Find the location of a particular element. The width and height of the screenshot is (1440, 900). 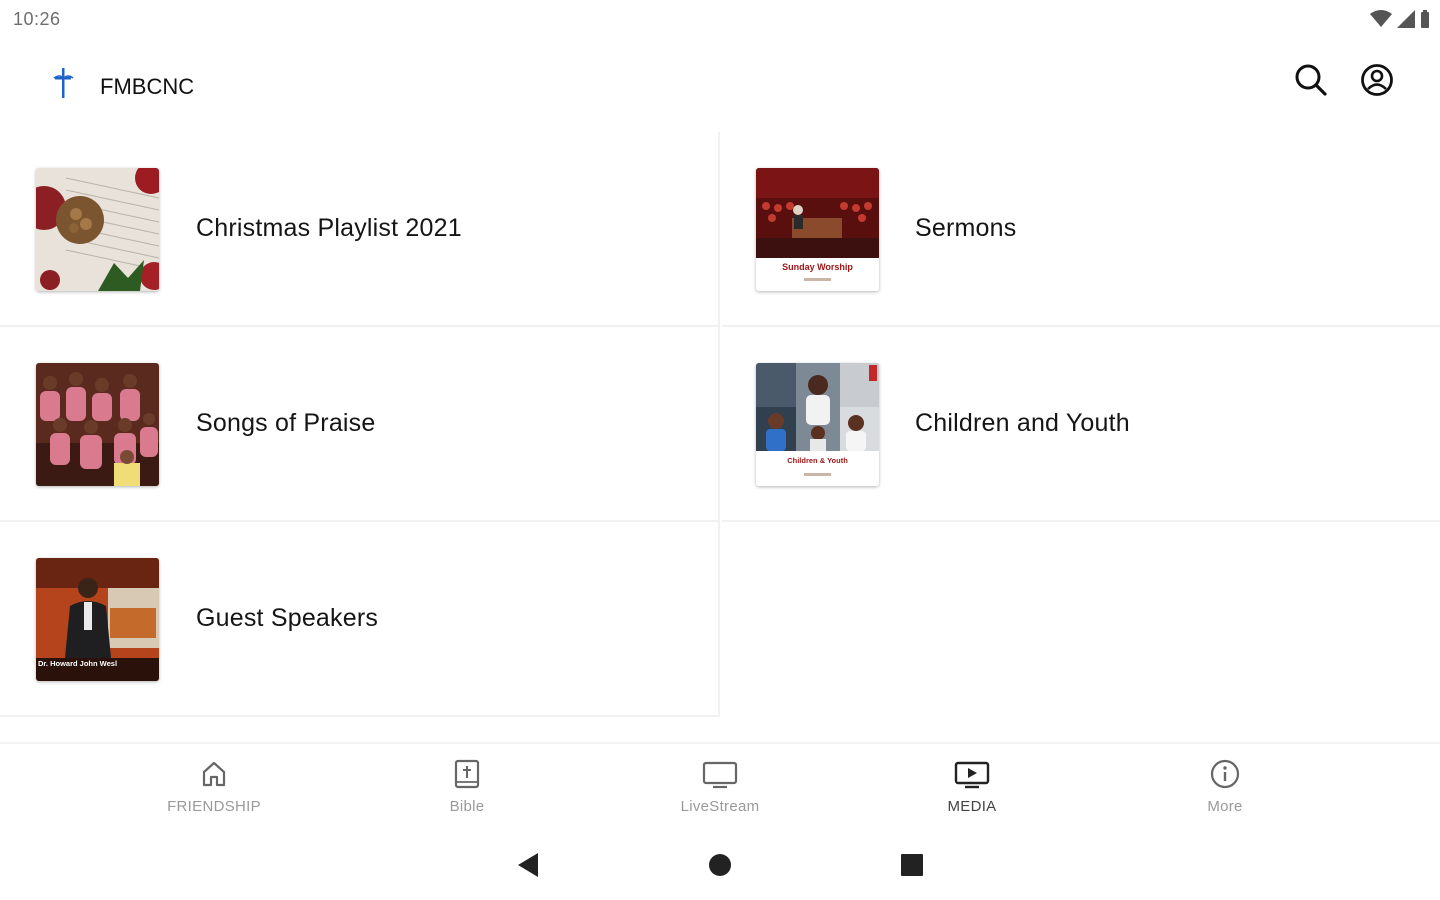

media-category-guest-speakers: Dr. Howard John Wesl Guest Speakers is located at coordinates (360, 619).